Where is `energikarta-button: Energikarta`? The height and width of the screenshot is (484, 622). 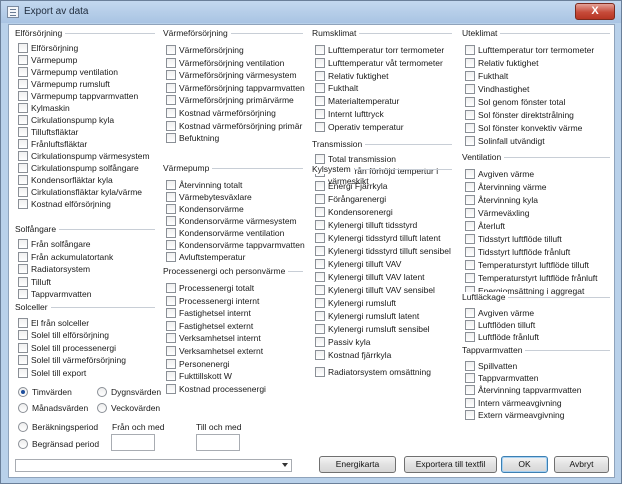 energikarta-button: Energikarta is located at coordinates (357, 464).